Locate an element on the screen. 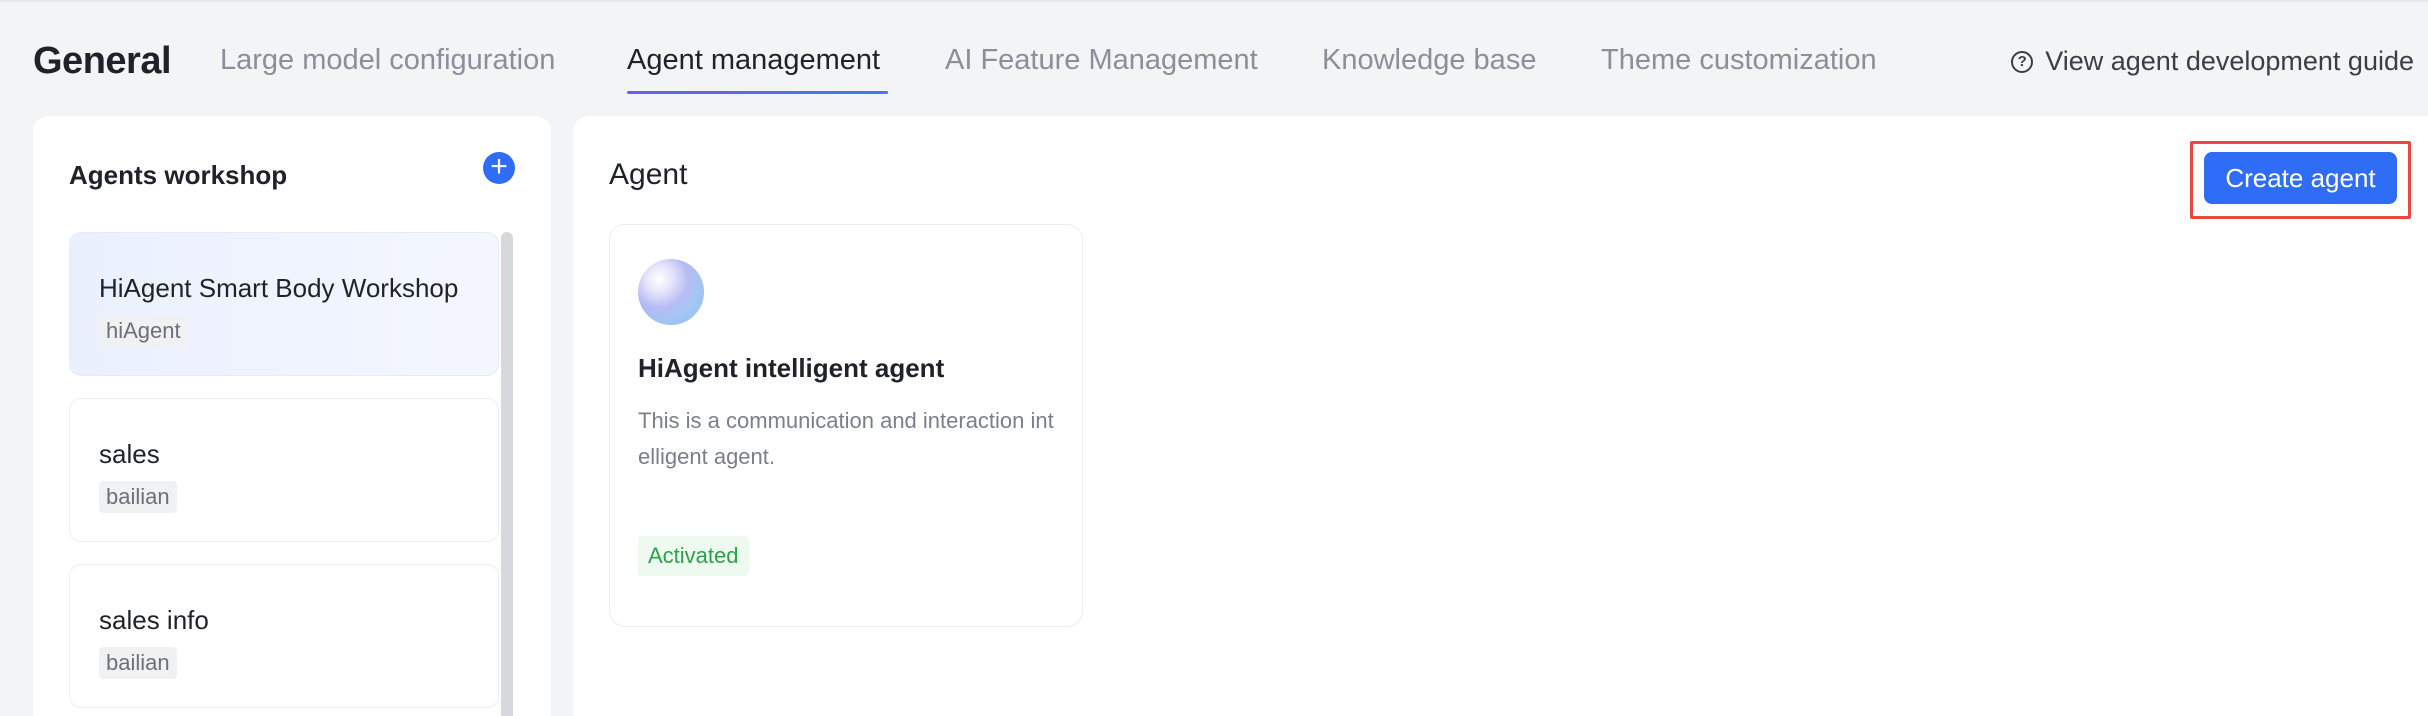 The width and height of the screenshot is (2428, 716). plus-circle-icon: + is located at coordinates (499, 166).